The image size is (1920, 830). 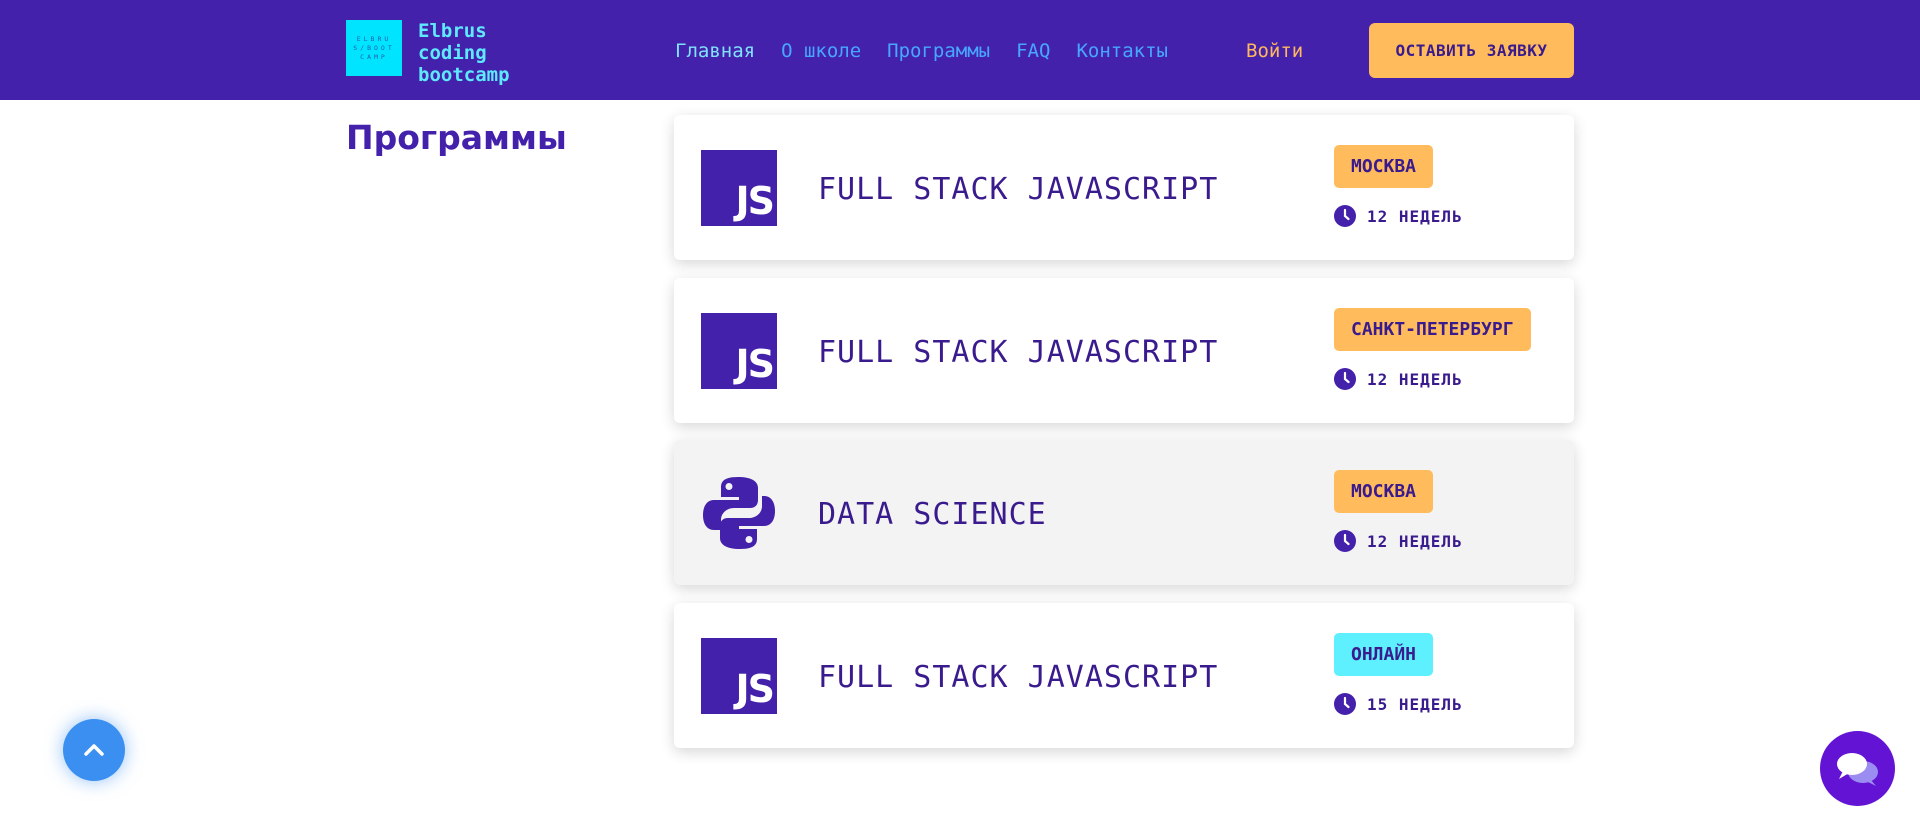 I want to click on duration: 15 НЕДЕЛЬ, so click(x=1398, y=704).